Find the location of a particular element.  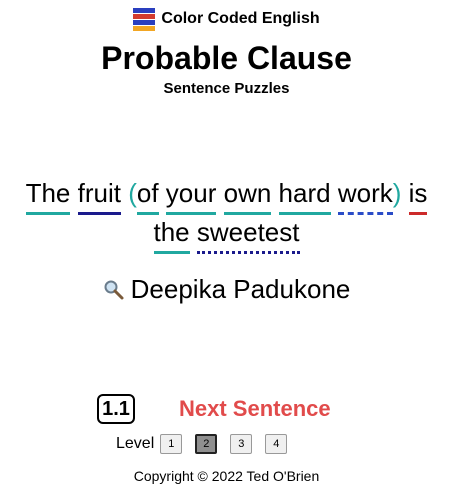

level-label: Level is located at coordinates (135, 443).